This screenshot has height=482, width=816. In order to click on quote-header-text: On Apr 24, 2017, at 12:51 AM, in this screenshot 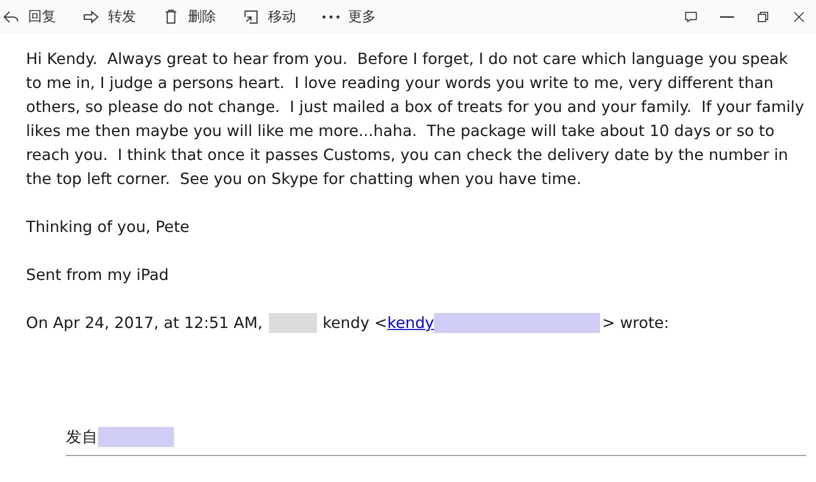, I will do `click(144, 323)`.